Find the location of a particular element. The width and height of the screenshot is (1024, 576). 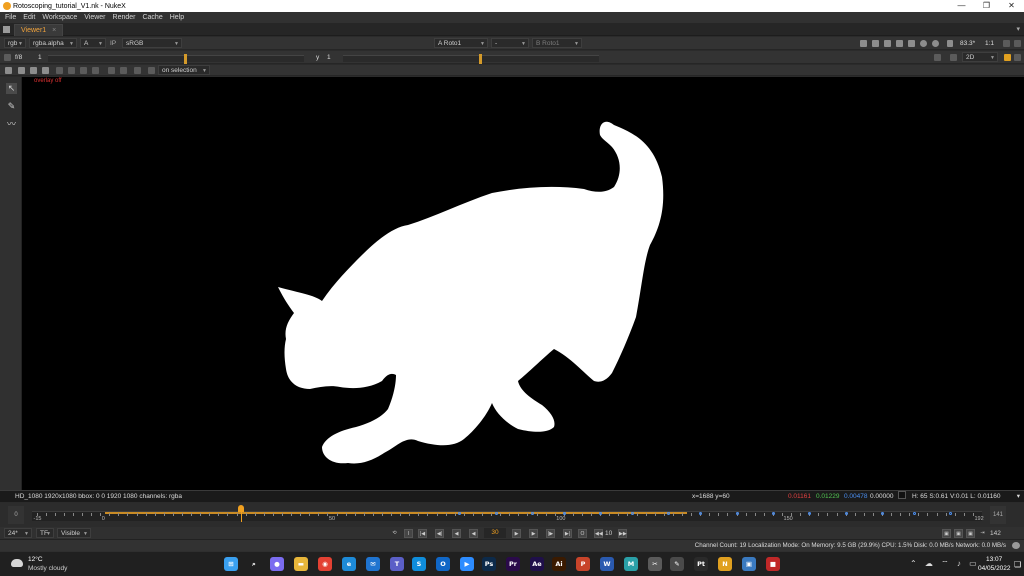

gear-icon is located at coordinates (8, 70).